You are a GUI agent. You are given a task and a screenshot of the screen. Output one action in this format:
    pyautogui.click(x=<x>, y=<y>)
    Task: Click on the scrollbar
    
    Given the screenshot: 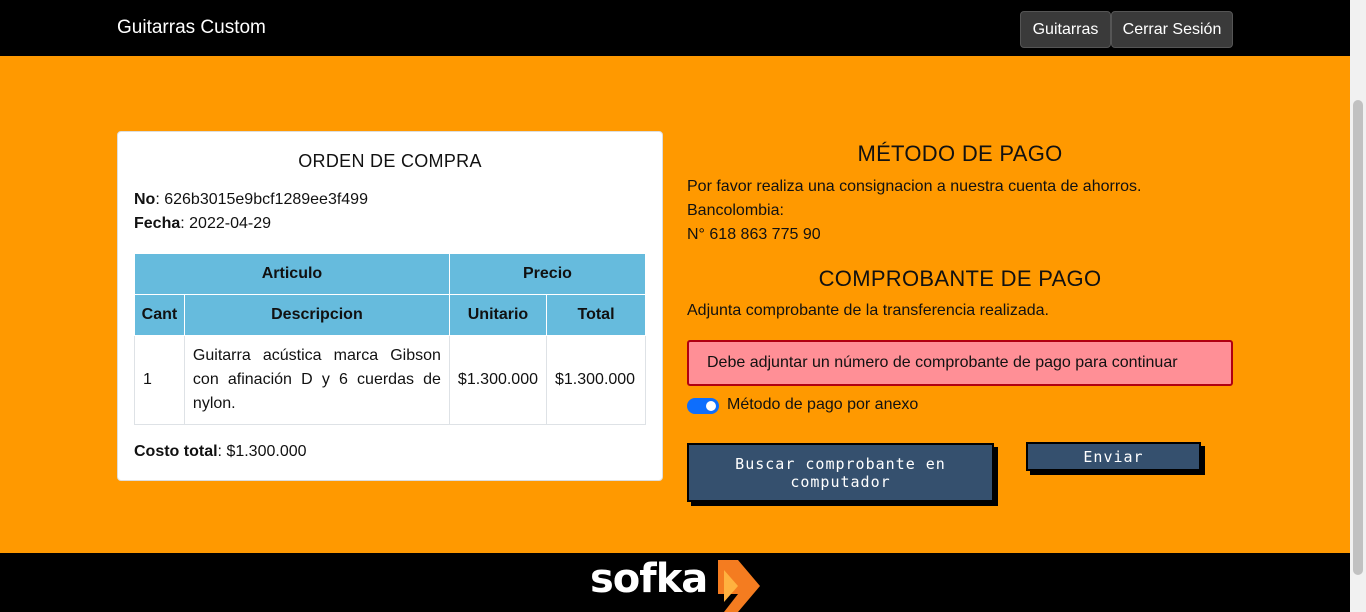 What is the action you would take?
    pyautogui.click(x=1358, y=306)
    